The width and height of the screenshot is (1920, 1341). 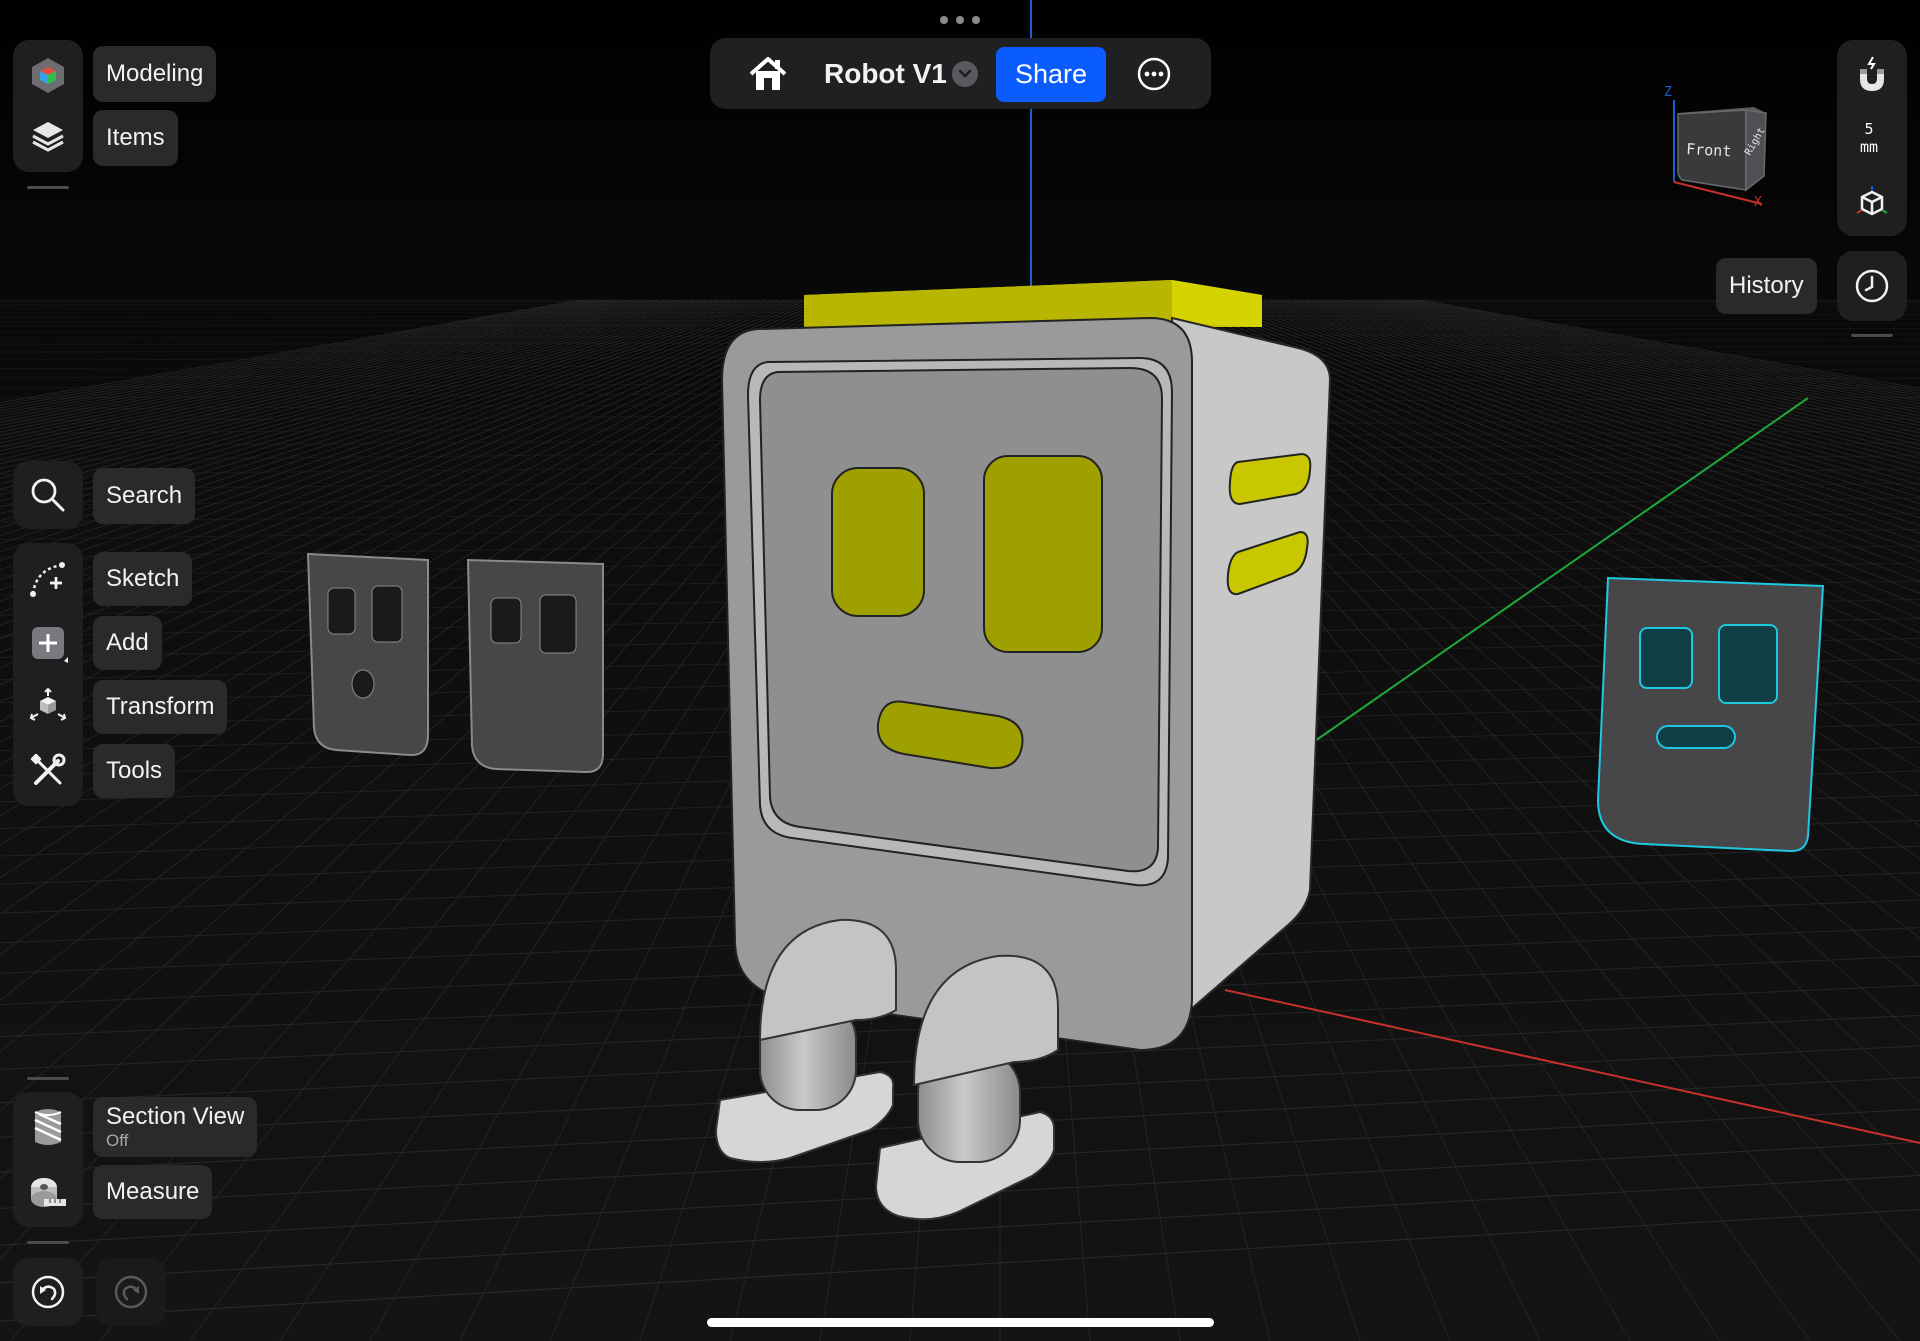 I want to click on modeling-button, so click(x=48, y=75).